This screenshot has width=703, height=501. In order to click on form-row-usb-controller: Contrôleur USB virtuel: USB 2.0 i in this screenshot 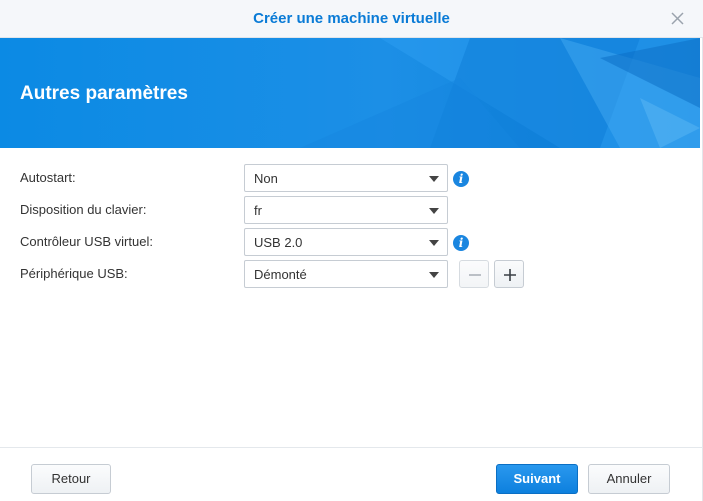, I will do `click(351, 242)`.